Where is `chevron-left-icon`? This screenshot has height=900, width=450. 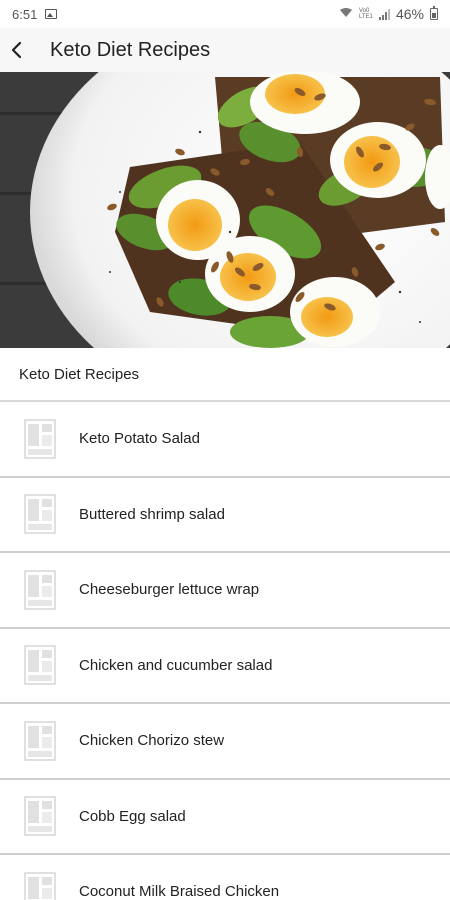 chevron-left-icon is located at coordinates (16, 50).